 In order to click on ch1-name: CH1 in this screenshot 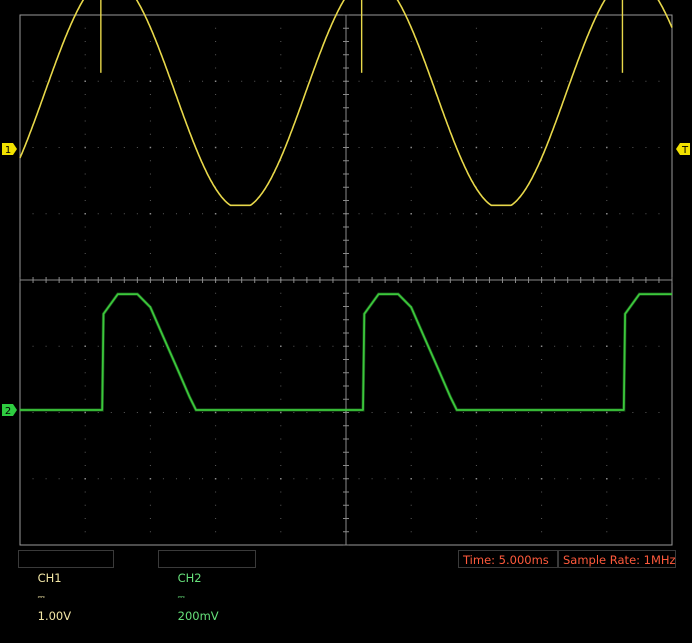, I will do `click(49, 578)`.